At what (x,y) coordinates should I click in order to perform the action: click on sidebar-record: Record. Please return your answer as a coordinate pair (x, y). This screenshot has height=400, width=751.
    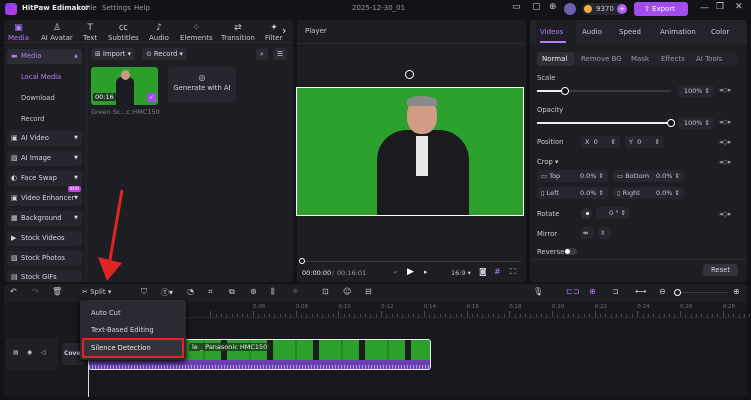
    Looking at the image, I should click on (32, 119).